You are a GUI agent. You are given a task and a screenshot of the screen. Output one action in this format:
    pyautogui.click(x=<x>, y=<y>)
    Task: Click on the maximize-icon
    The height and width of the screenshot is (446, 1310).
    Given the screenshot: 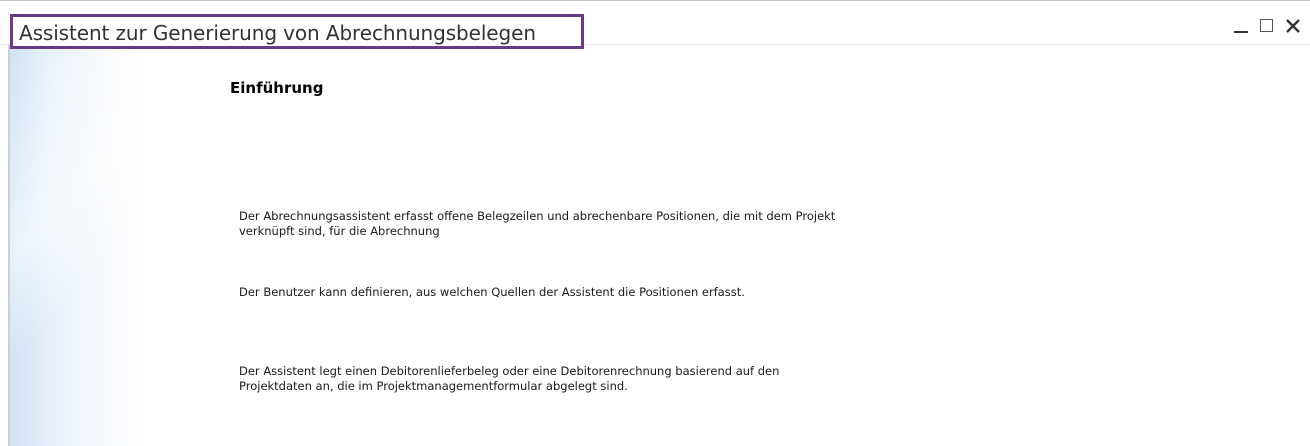 What is the action you would take?
    pyautogui.click(x=1267, y=26)
    